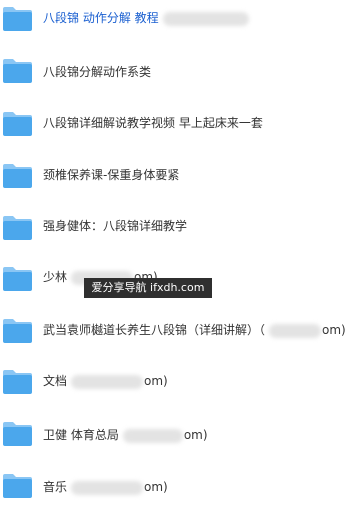 This screenshot has width=351, height=515. I want to click on folder-row-1: 八段锦 动作分解 教程, so click(175, 25).